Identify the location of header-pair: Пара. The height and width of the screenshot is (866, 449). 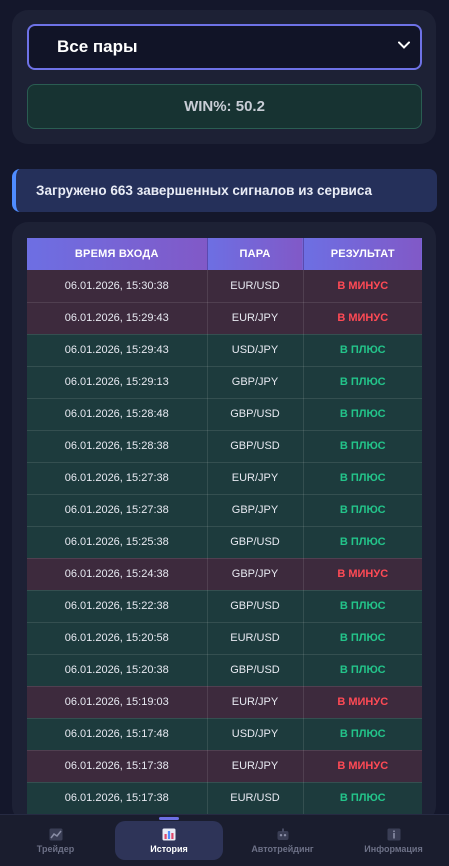
(255, 254).